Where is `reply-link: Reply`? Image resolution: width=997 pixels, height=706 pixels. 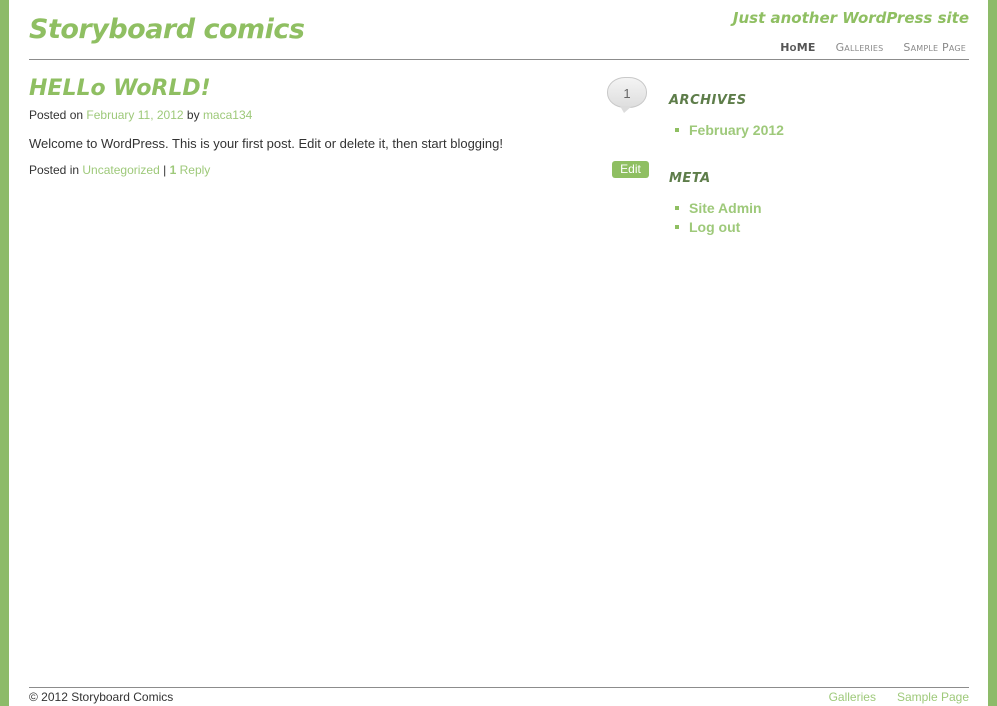
reply-link: Reply is located at coordinates (195, 170).